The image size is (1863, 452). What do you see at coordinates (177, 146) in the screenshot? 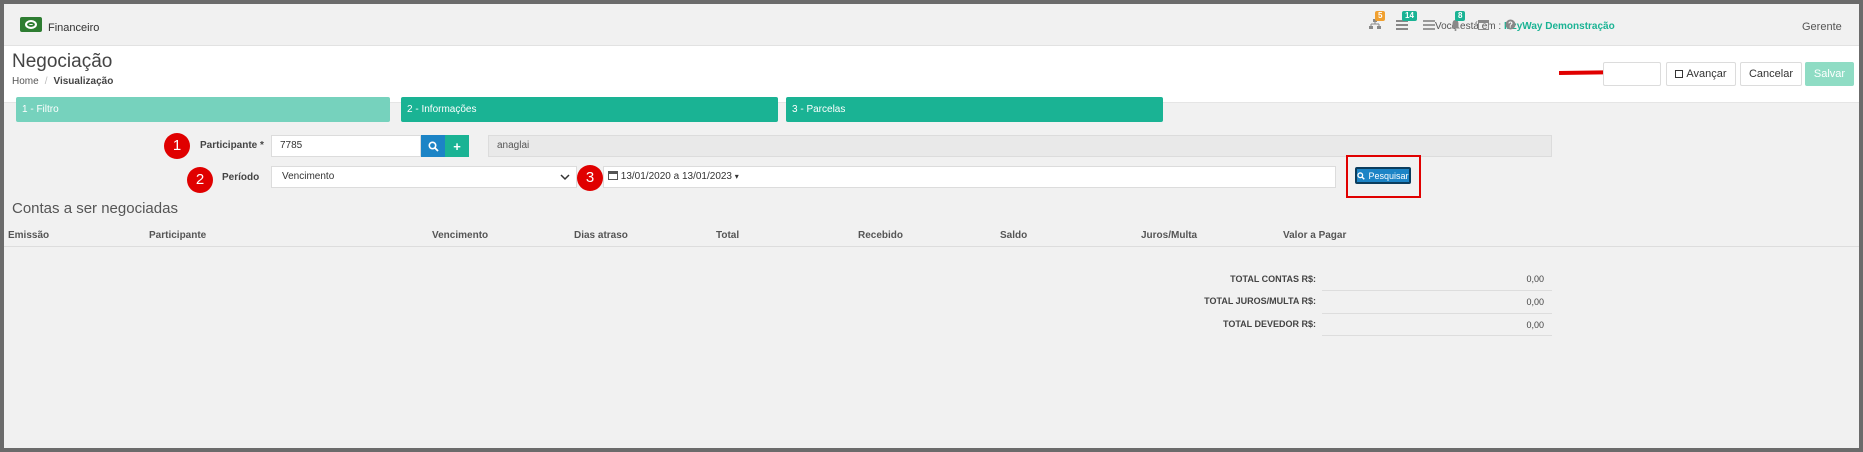
I see `marker-1: 1` at bounding box center [177, 146].